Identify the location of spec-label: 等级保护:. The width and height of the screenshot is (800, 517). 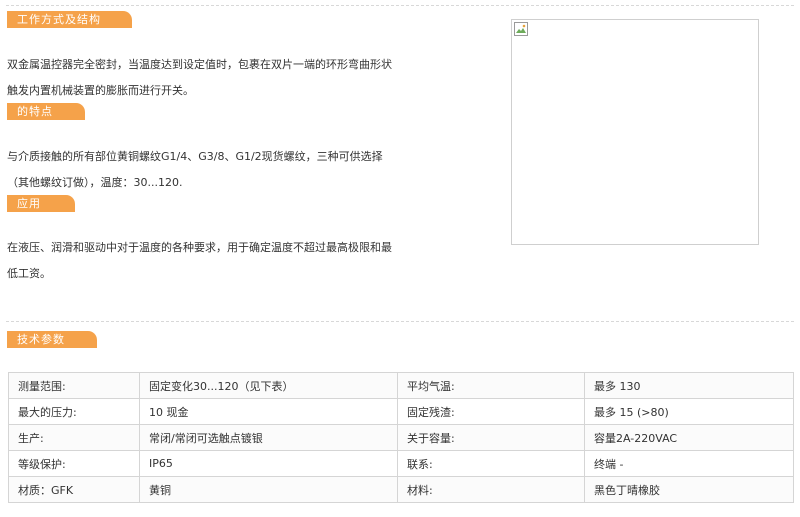
(74, 463).